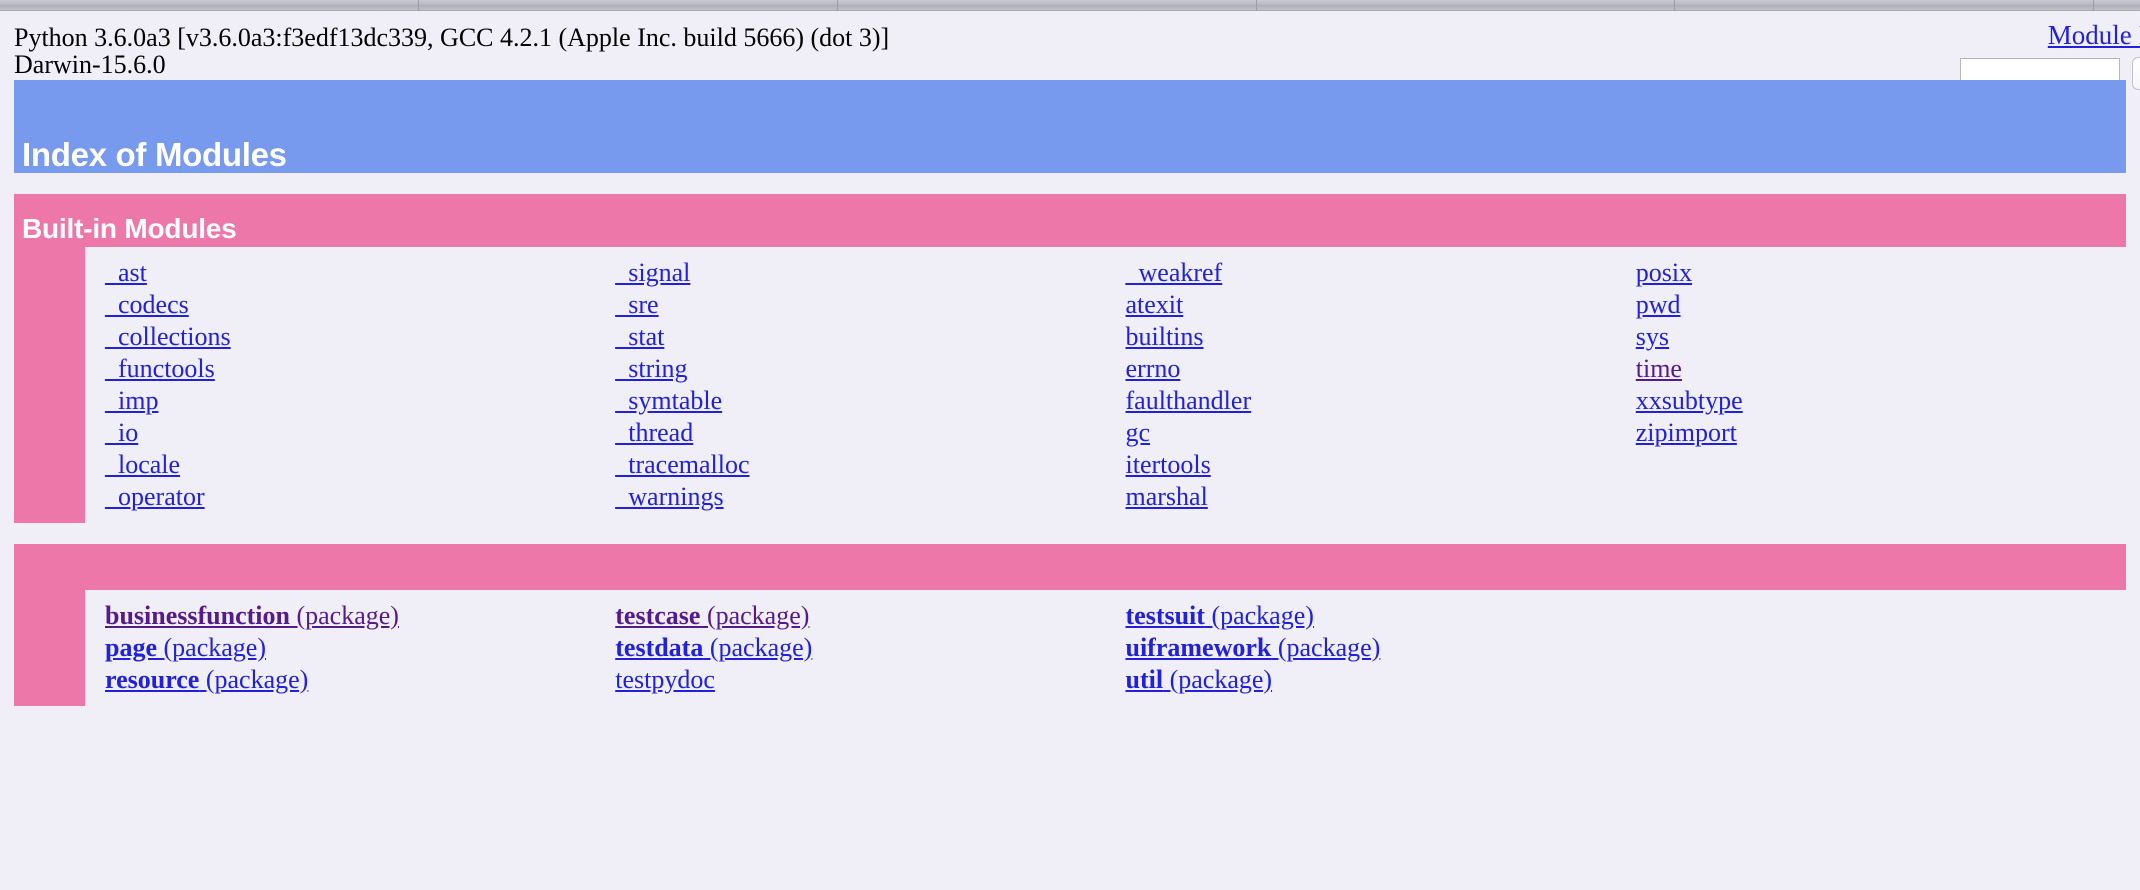 This screenshot has width=2140, height=890. Describe the element at coordinates (860, 369) in the screenshot. I see `module-link: _string` at that location.